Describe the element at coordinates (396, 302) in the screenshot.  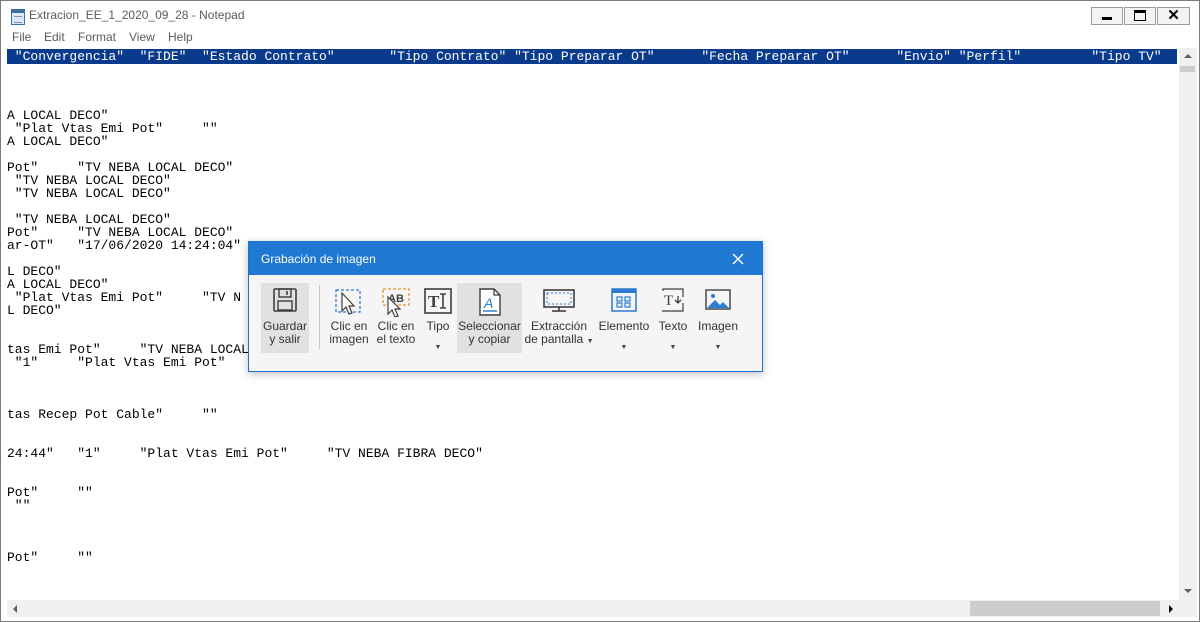
I see `text-click-icon: AB` at that location.